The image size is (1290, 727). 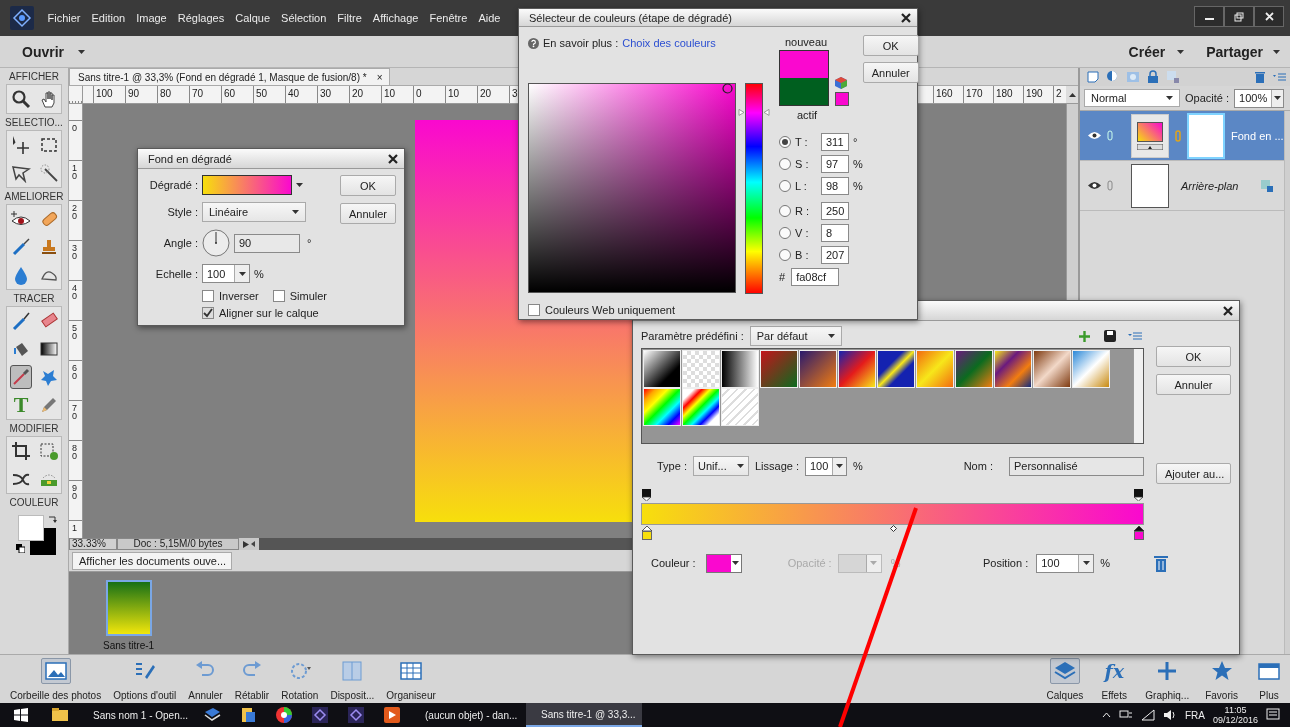 What do you see at coordinates (128, 608) in the screenshot?
I see `photo-thumbnail` at bounding box center [128, 608].